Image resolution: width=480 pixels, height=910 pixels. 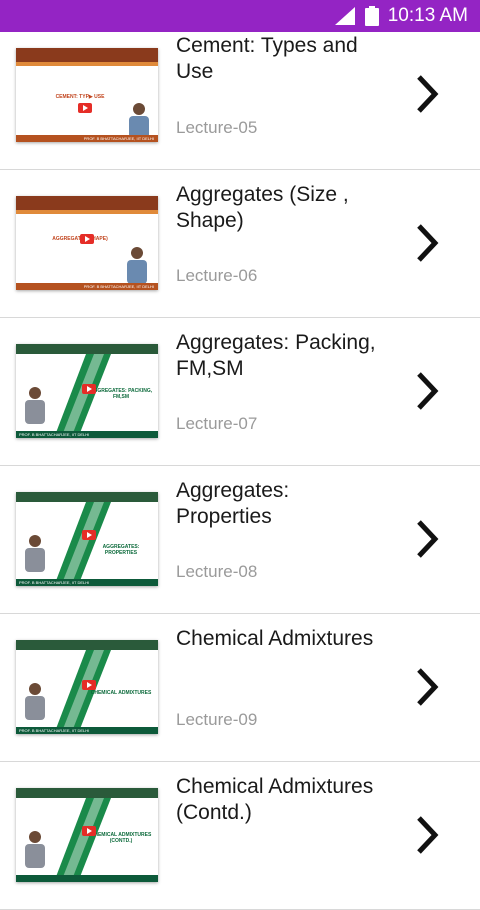 What do you see at coordinates (275, 638) in the screenshot?
I see `lecture-title: Chemical Admixtures` at bounding box center [275, 638].